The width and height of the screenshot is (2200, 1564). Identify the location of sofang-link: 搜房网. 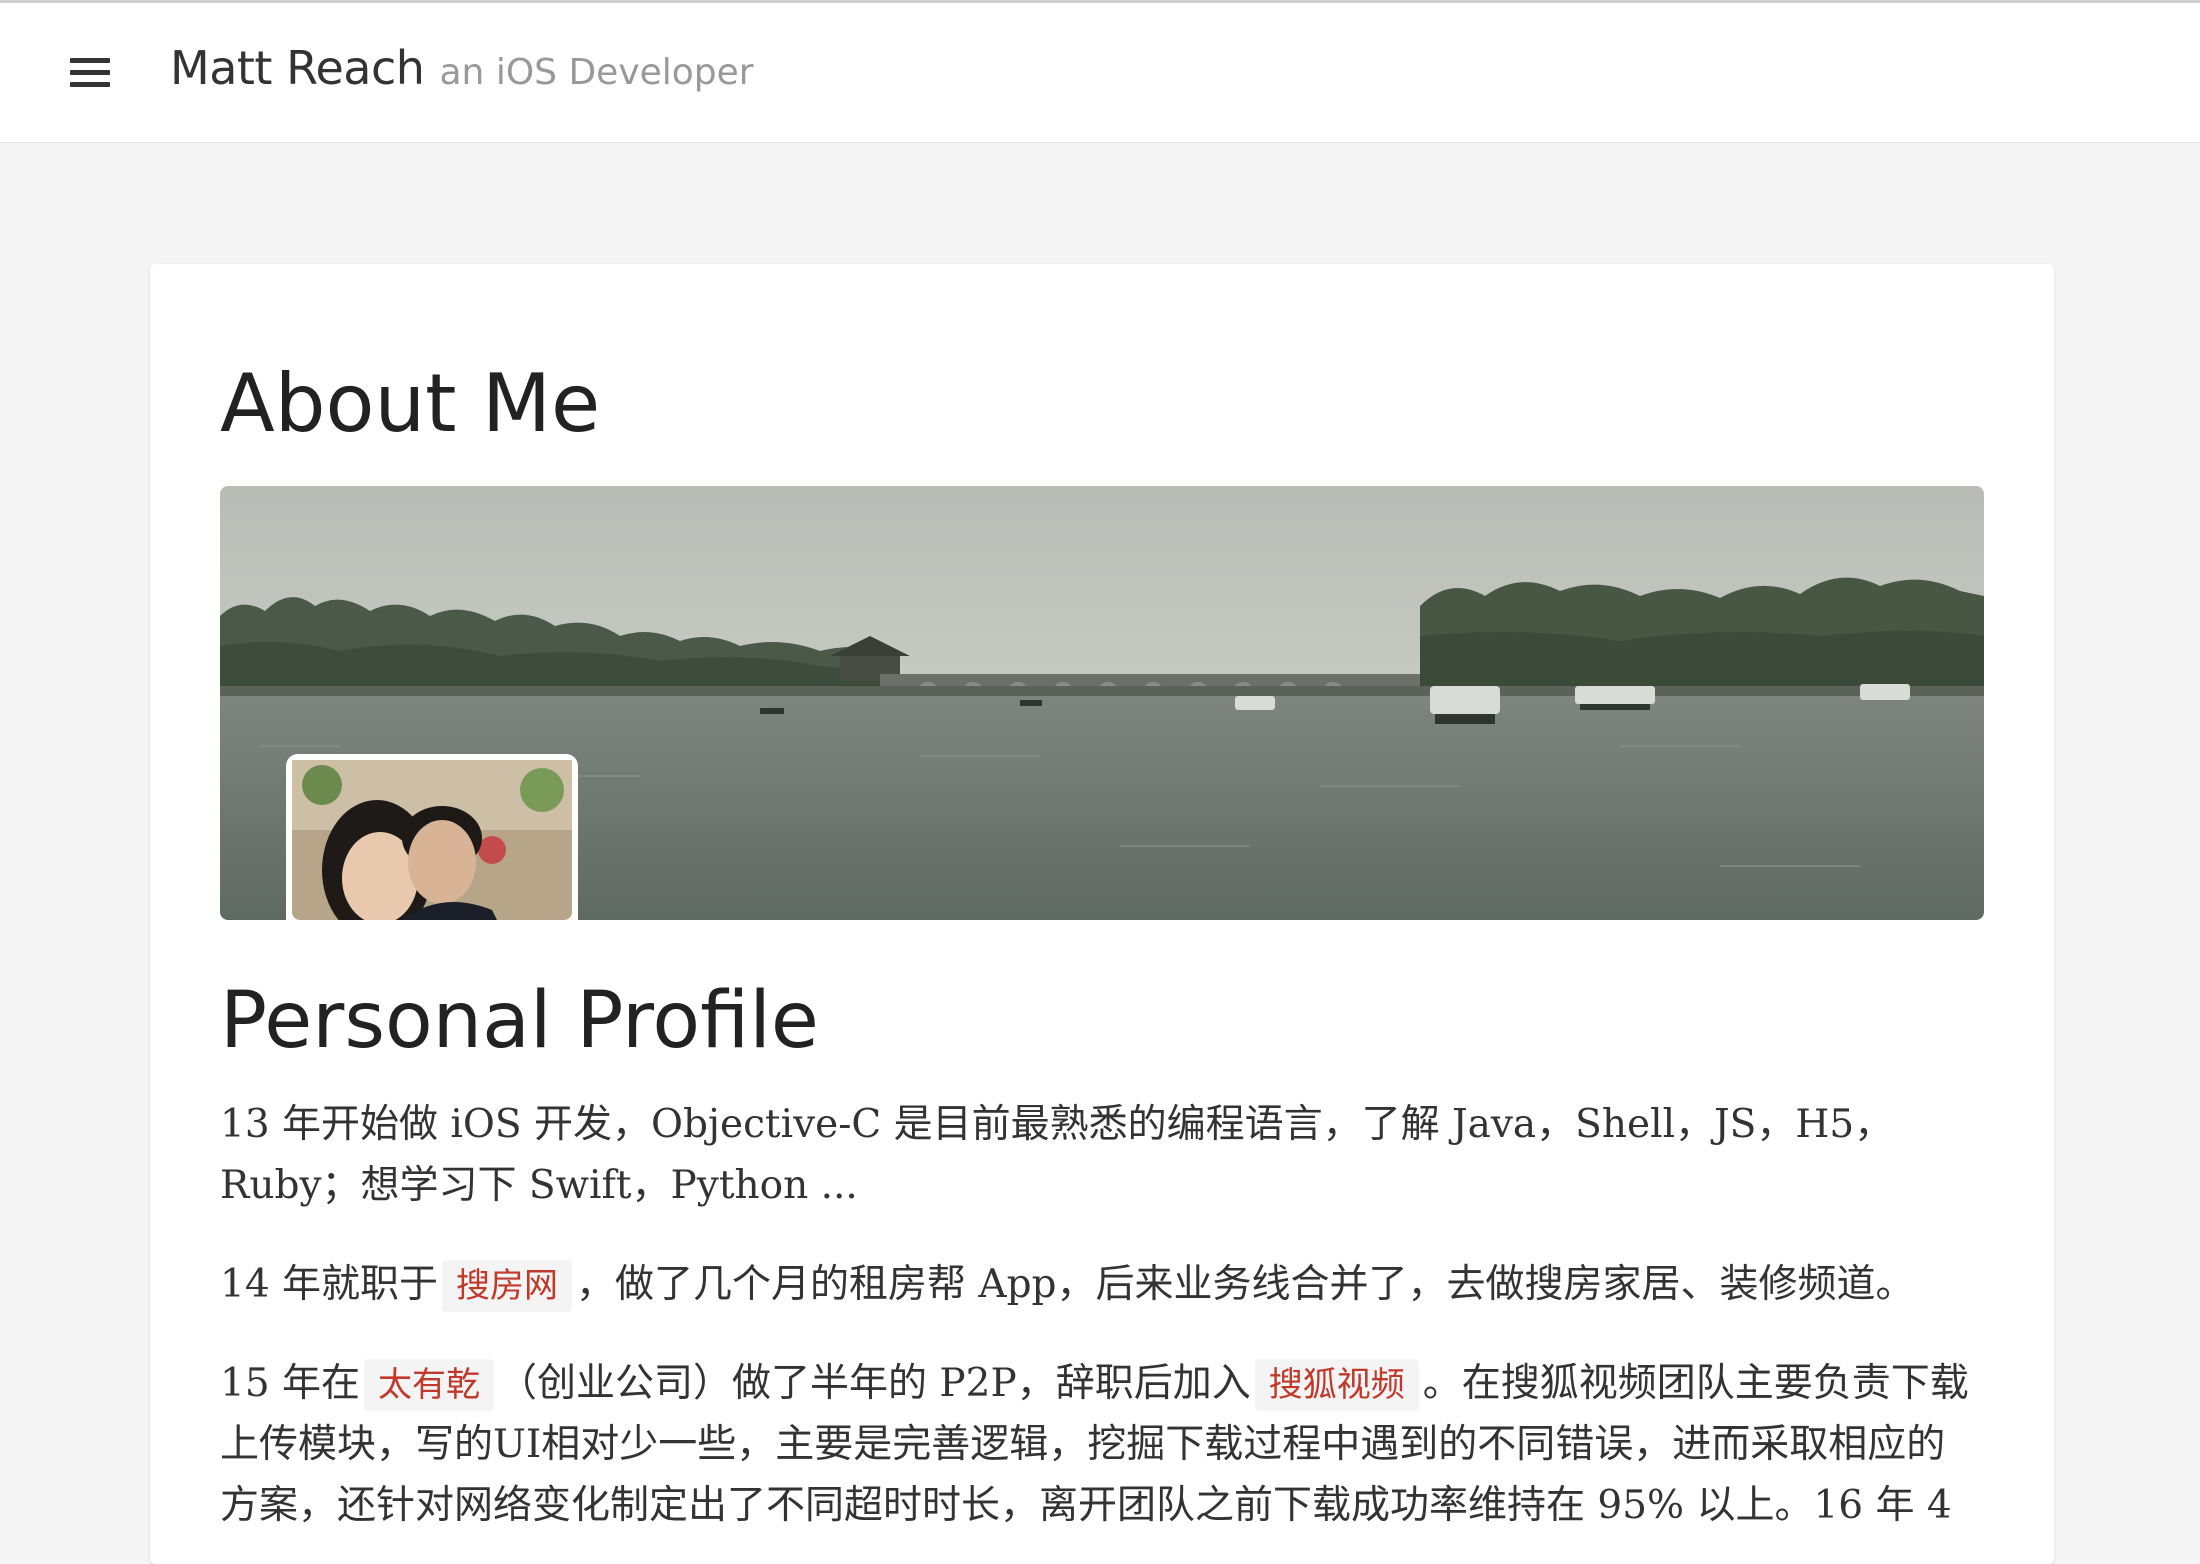
(507, 1286).